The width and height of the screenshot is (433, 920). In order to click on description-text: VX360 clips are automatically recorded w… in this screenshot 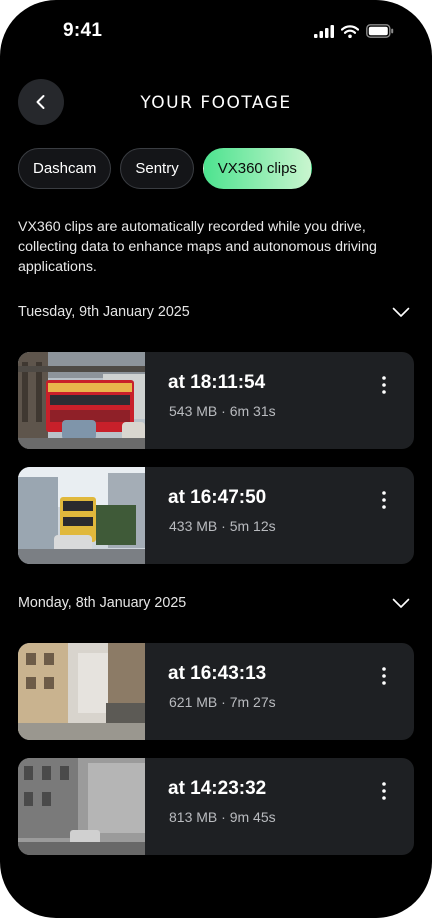, I will do `click(197, 247)`.